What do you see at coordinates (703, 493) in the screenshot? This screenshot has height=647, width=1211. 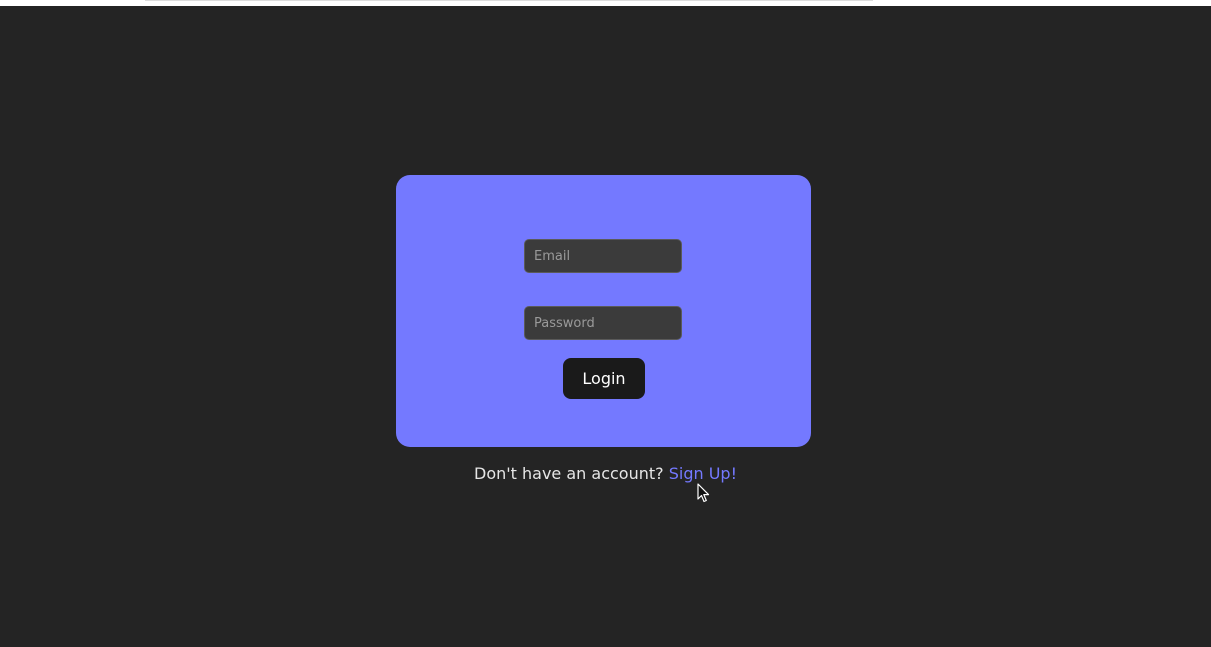 I see `mouse-pointer-icon` at bounding box center [703, 493].